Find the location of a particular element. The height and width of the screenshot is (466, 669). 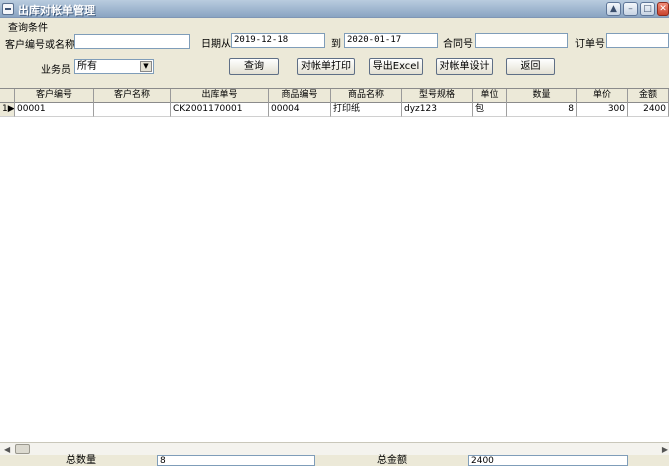

col-header: 数量 is located at coordinates (542, 96).